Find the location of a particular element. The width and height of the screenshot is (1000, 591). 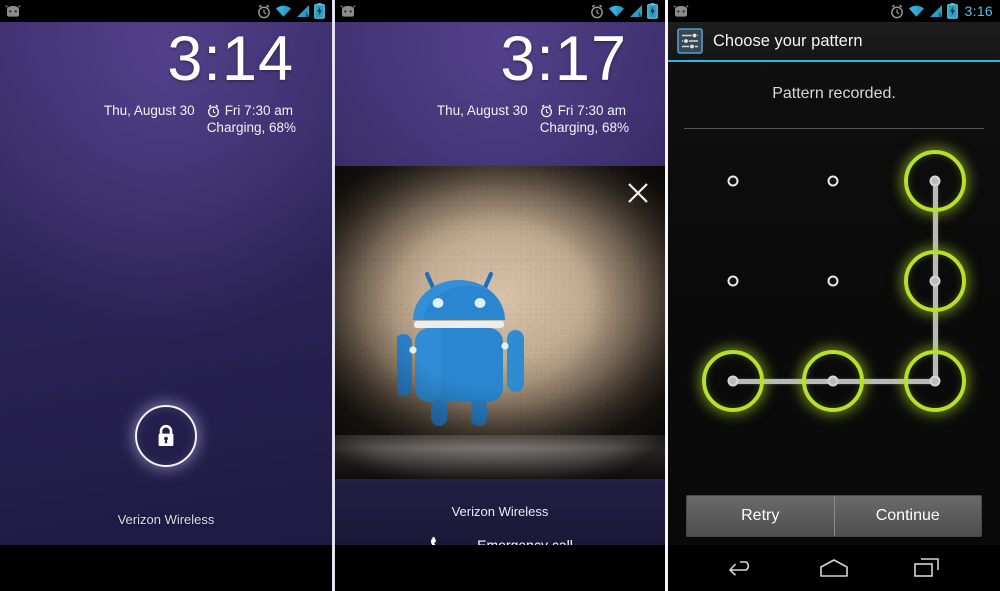

navigation-bar is located at coordinates (834, 568).